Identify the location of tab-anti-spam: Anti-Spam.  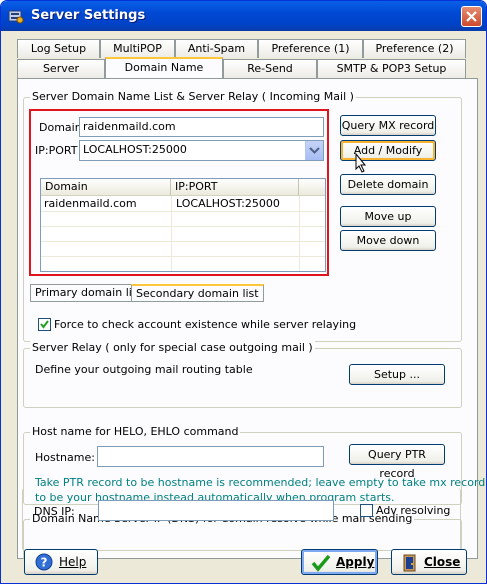
(216, 48).